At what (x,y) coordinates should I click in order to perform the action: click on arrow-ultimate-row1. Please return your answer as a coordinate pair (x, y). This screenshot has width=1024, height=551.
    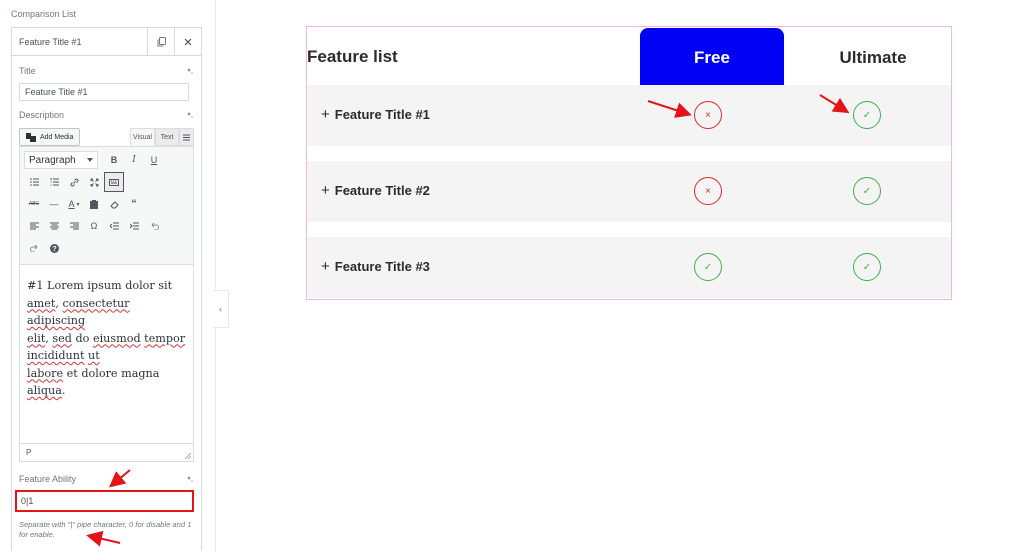
    Looking at the image, I should click on (834, 104).